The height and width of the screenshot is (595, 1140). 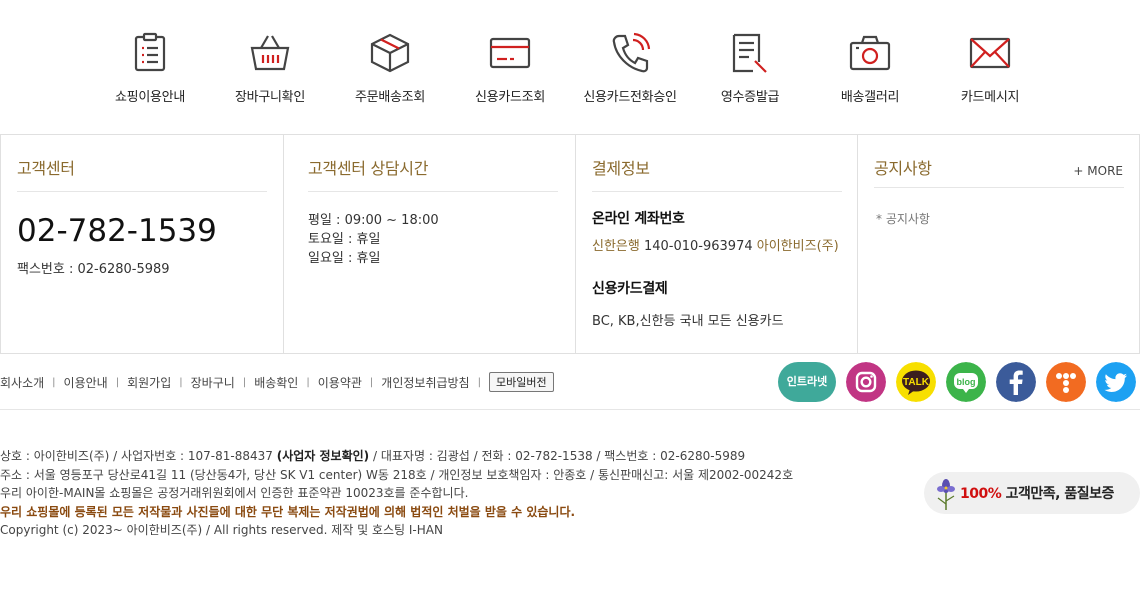 I want to click on shortcut-label: 배송갤러리, so click(x=870, y=97).